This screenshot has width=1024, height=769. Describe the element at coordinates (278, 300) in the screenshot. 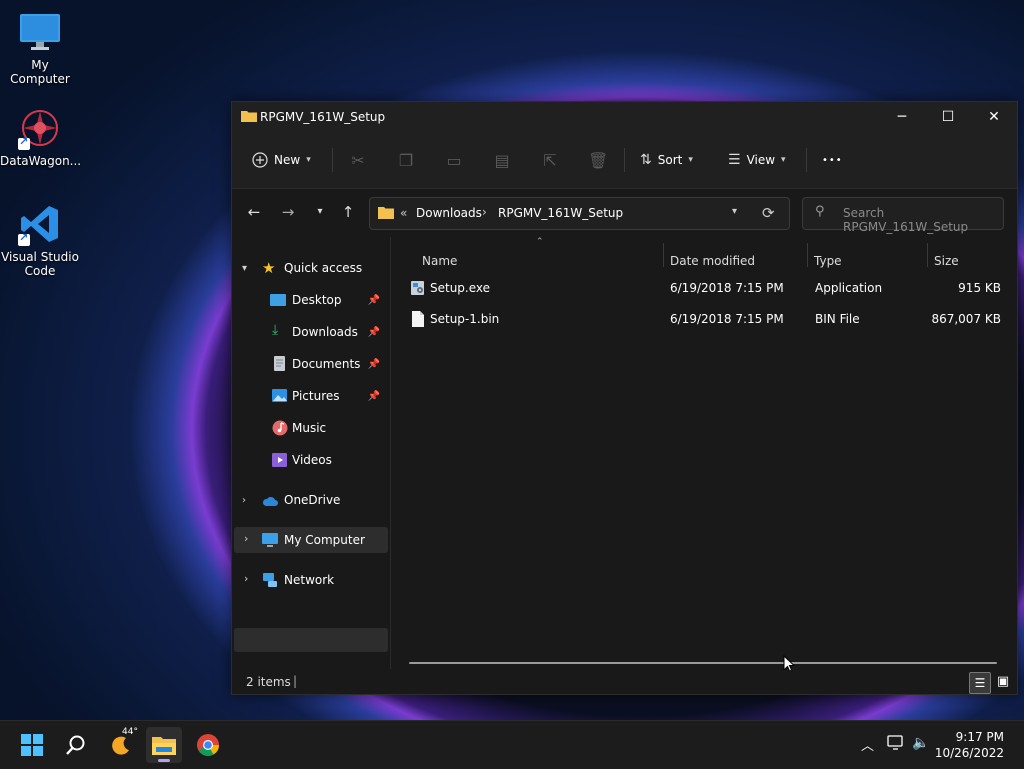

I see `desktop-folder-icon` at that location.